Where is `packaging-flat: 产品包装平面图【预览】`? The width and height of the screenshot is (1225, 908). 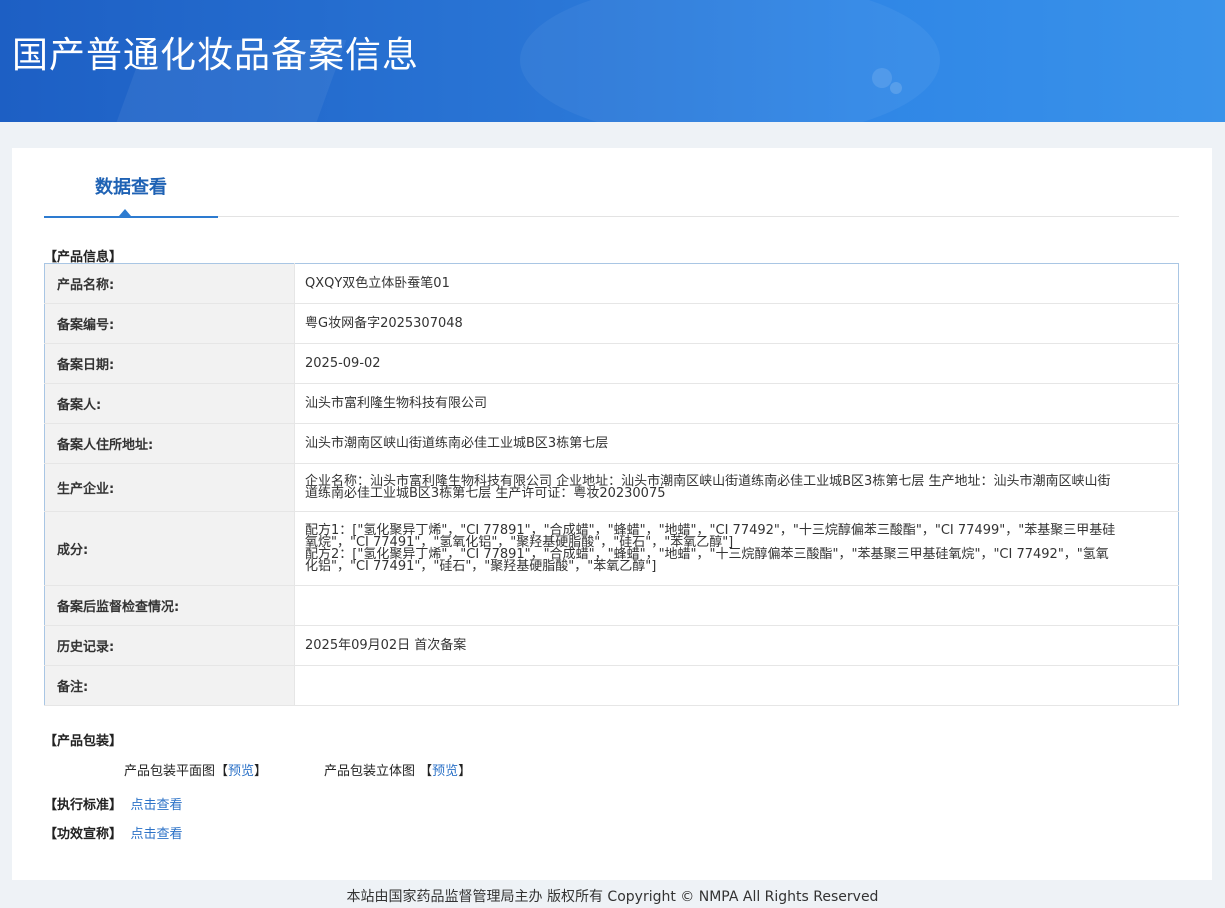 packaging-flat: 产品包装平面图【预览】 is located at coordinates (195, 769).